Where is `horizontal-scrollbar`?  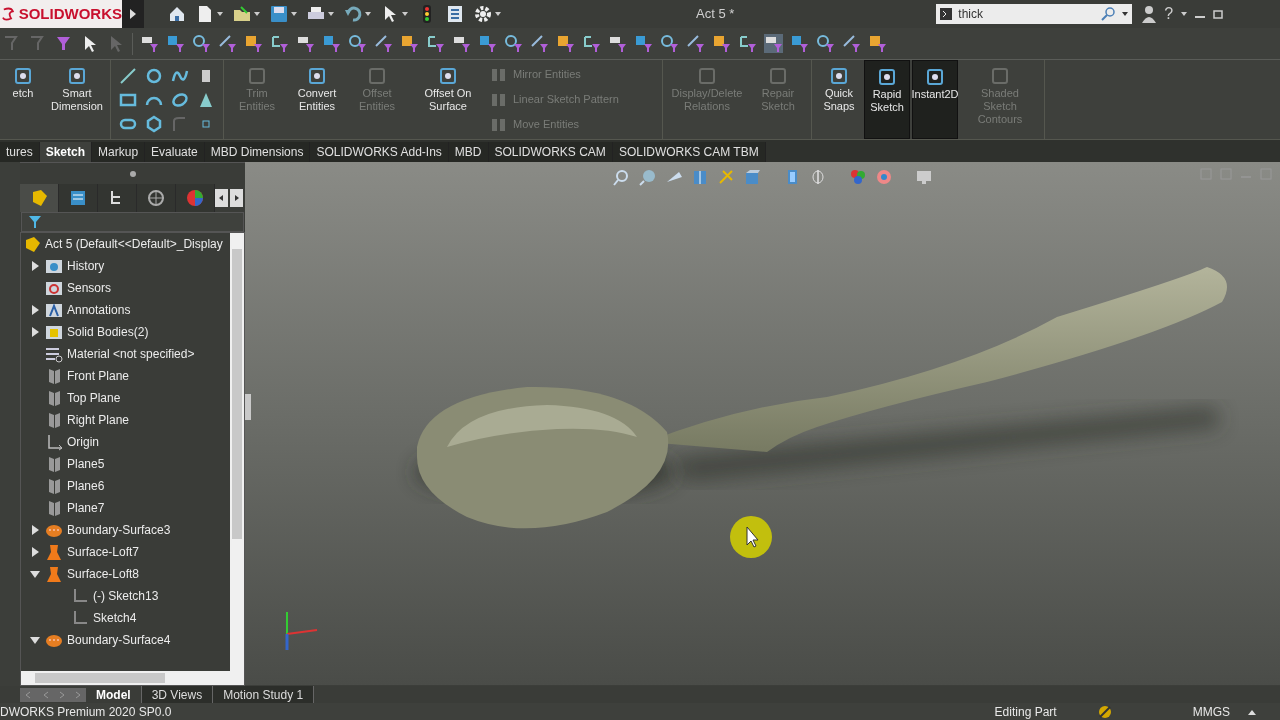 horizontal-scrollbar is located at coordinates (125, 678).